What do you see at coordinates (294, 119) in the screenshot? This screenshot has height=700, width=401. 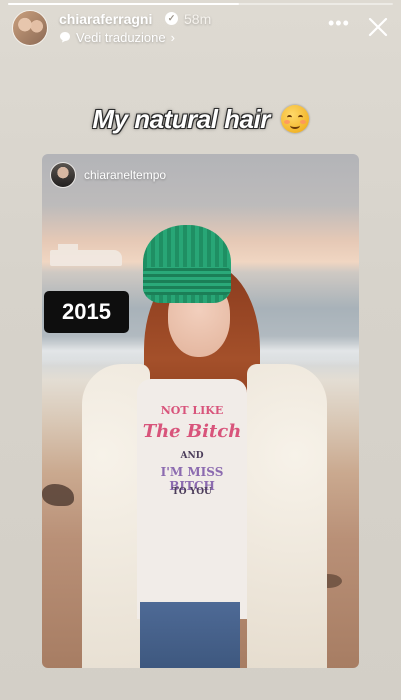 I see `smiling-face-emoji` at bounding box center [294, 119].